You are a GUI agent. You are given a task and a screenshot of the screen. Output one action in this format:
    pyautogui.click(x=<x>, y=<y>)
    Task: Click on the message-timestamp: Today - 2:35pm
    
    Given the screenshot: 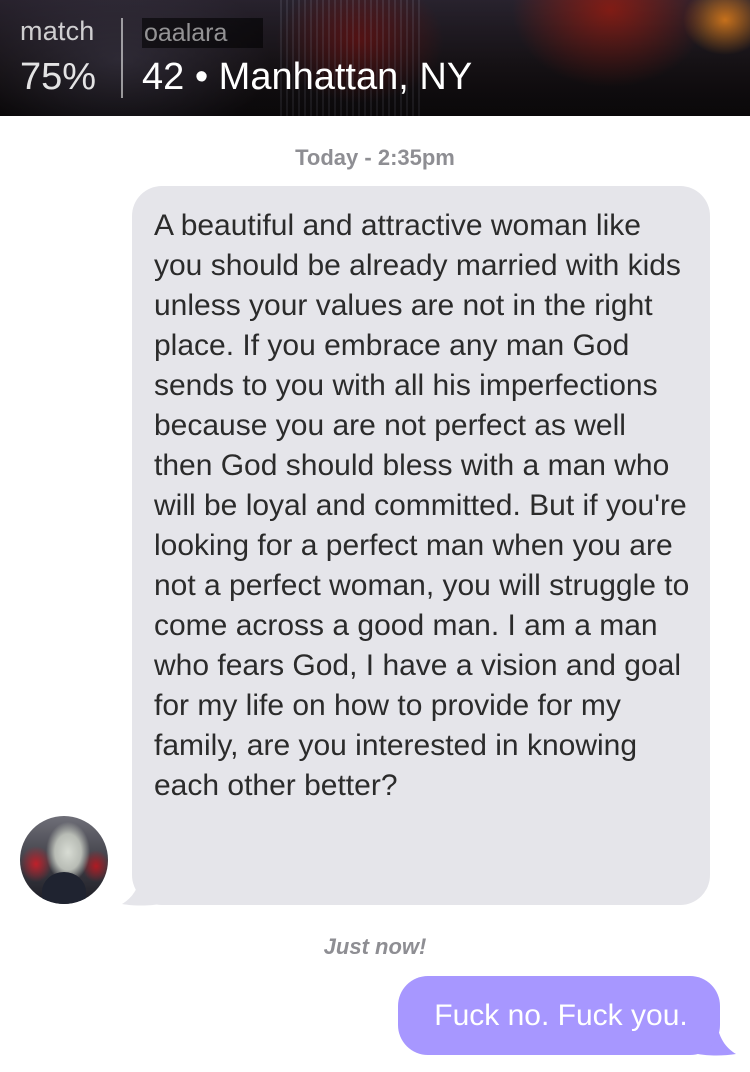 What is the action you would take?
    pyautogui.click(x=375, y=157)
    